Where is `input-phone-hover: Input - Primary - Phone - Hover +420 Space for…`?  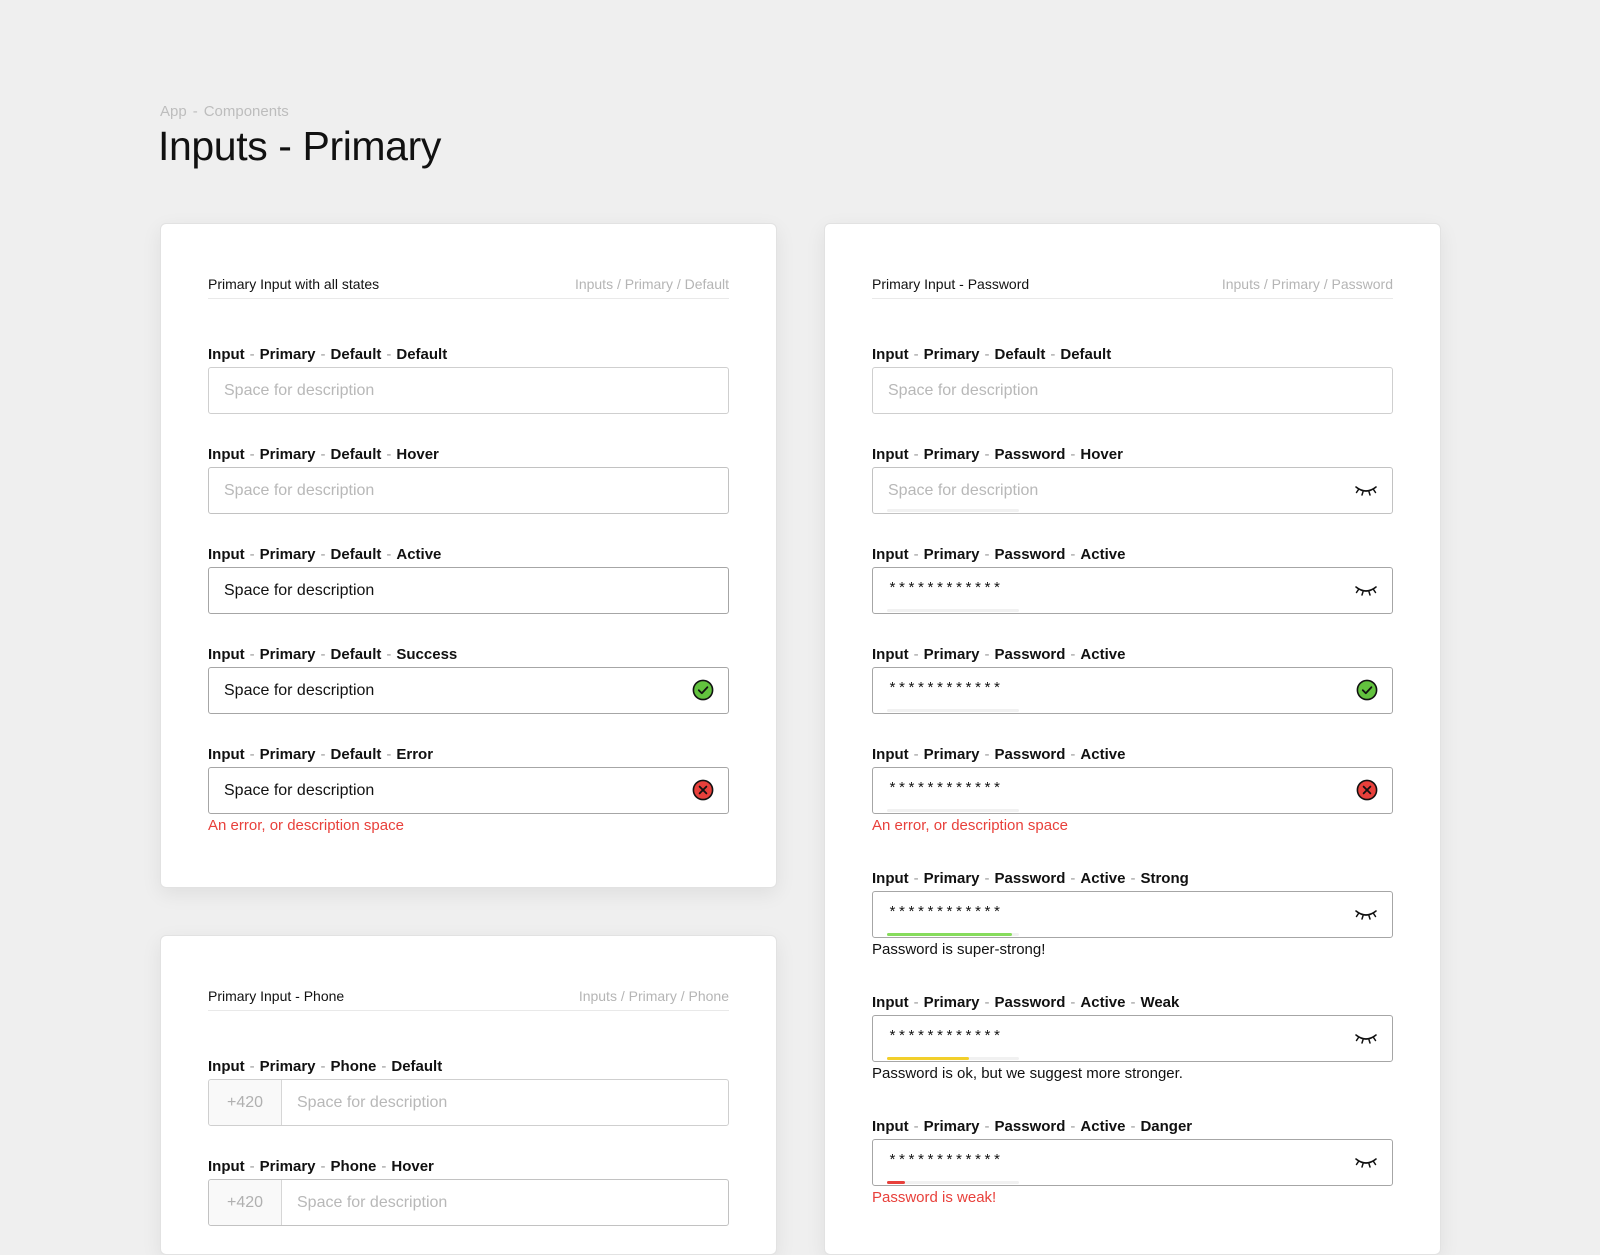
input-phone-hover: Input - Primary - Phone - Hover +420 Space for… is located at coordinates (468, 1191).